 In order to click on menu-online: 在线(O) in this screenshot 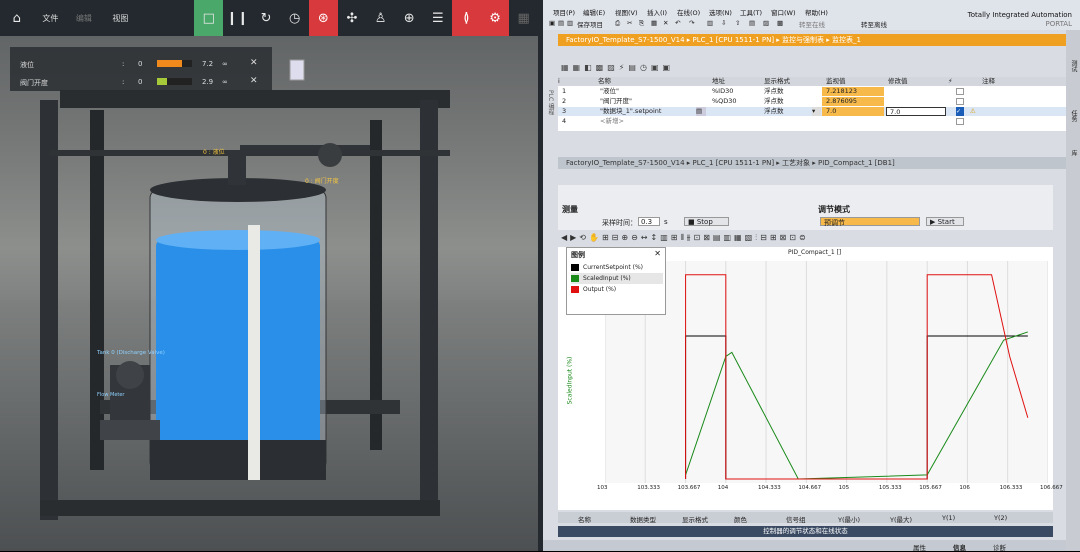, I will do `click(688, 12)`.